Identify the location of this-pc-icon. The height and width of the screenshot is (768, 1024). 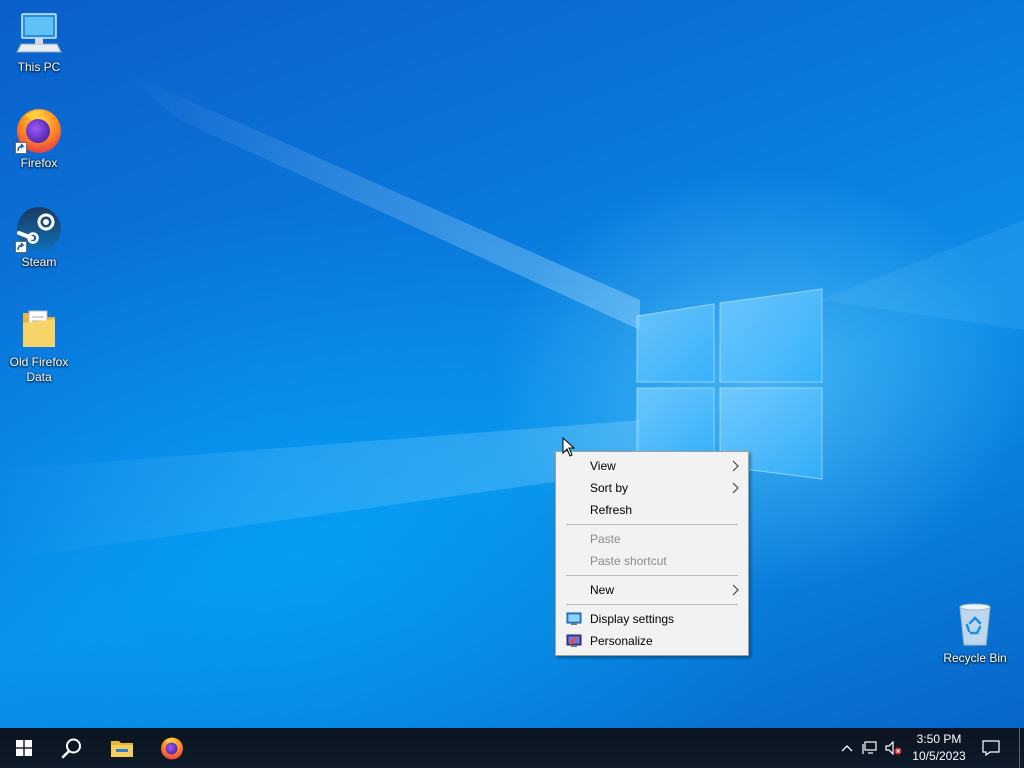
(39, 33).